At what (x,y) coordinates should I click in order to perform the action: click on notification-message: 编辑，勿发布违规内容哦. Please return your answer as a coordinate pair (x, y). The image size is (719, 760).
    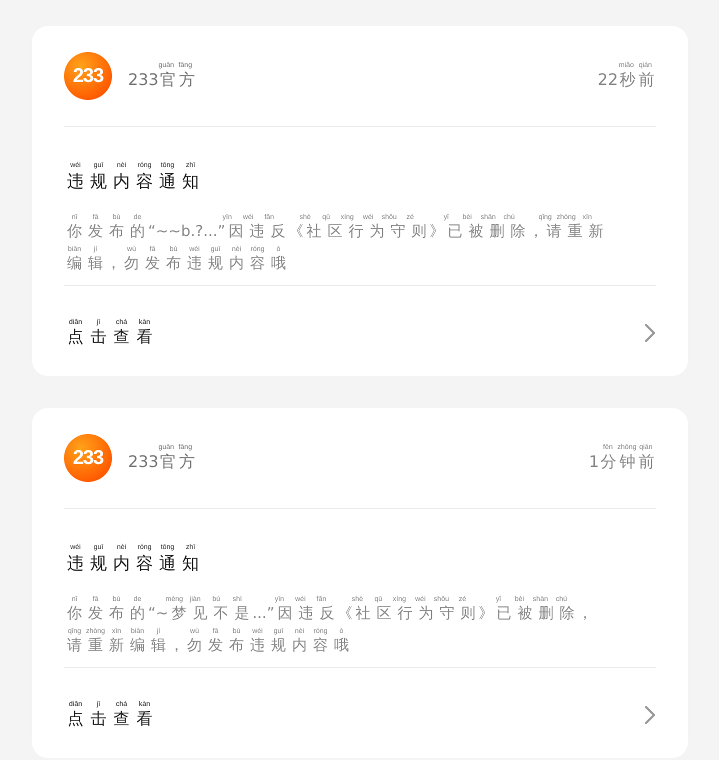
    Looking at the image, I should click on (176, 263).